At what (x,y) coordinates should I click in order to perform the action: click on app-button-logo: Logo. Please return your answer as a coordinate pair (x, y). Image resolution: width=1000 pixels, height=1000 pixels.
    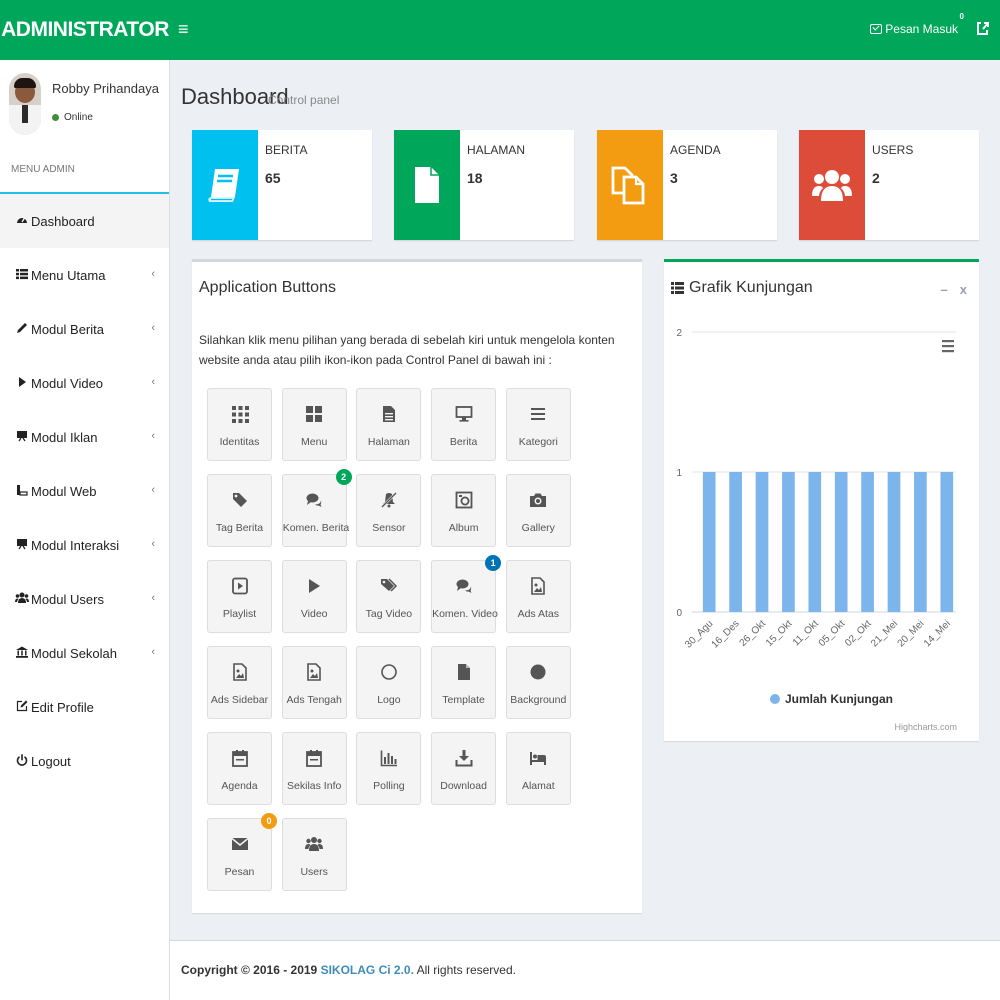
    Looking at the image, I should click on (389, 682).